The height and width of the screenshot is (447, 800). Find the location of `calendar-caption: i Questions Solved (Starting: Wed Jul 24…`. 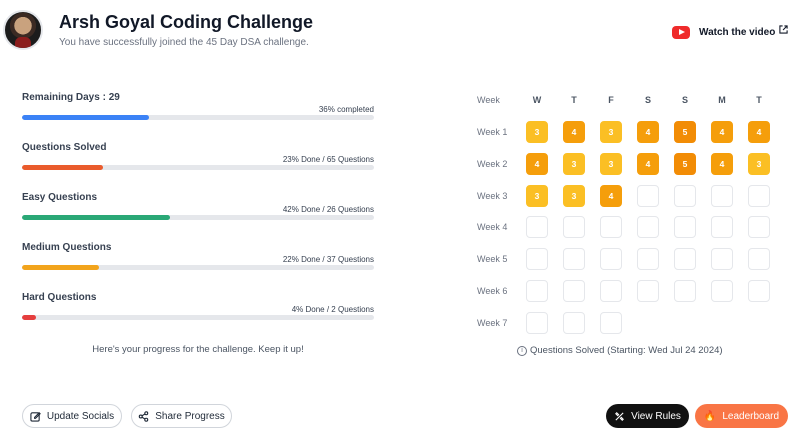

calendar-caption: i Questions Solved (Starting: Wed Jul 24… is located at coordinates (620, 350).